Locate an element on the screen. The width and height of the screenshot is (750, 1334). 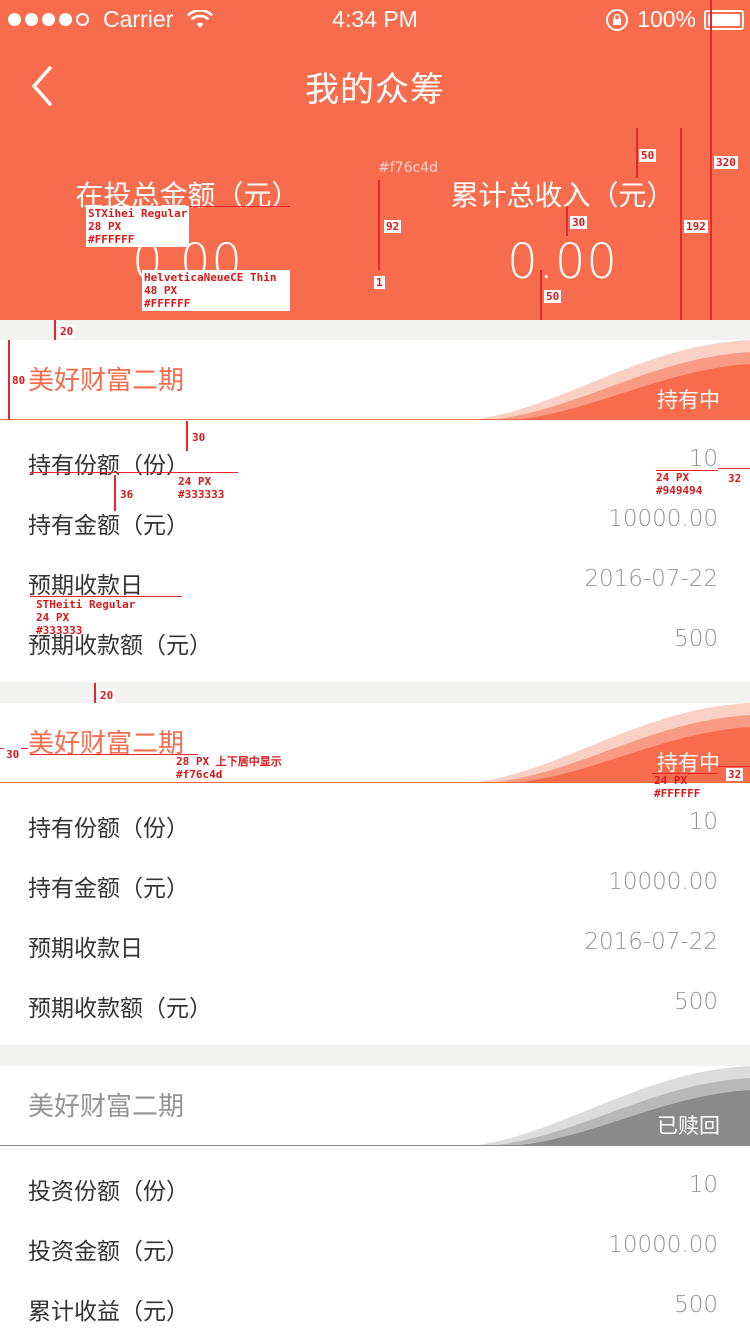
measure-number: 92 is located at coordinates (393, 226).